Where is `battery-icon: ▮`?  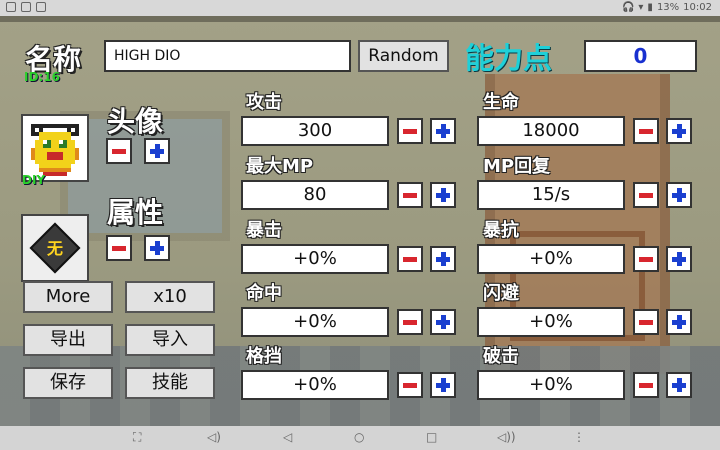
battery-icon: ▮ is located at coordinates (650, 7).